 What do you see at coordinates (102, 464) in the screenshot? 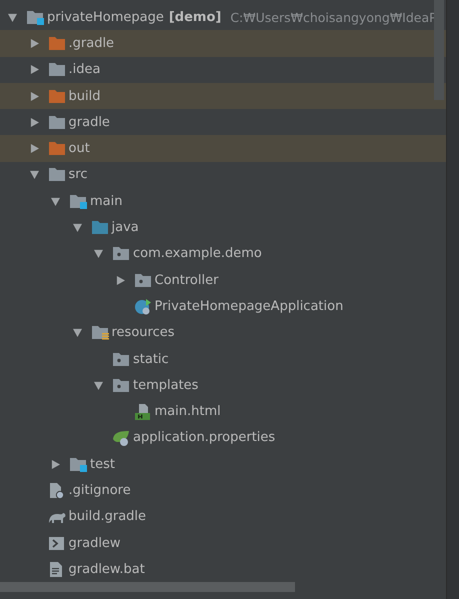
I see `tree-item-label: test` at bounding box center [102, 464].